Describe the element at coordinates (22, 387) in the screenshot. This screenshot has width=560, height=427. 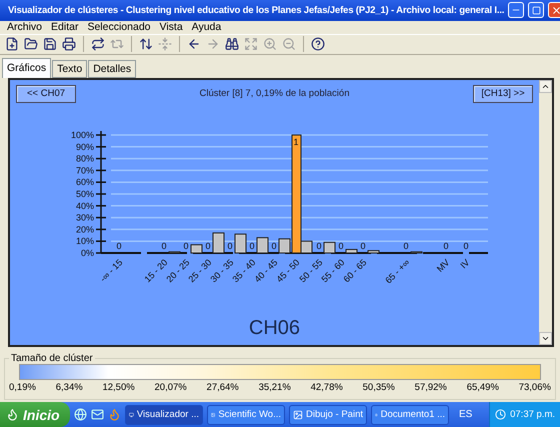
I see `scale-label: 0,19%` at that location.